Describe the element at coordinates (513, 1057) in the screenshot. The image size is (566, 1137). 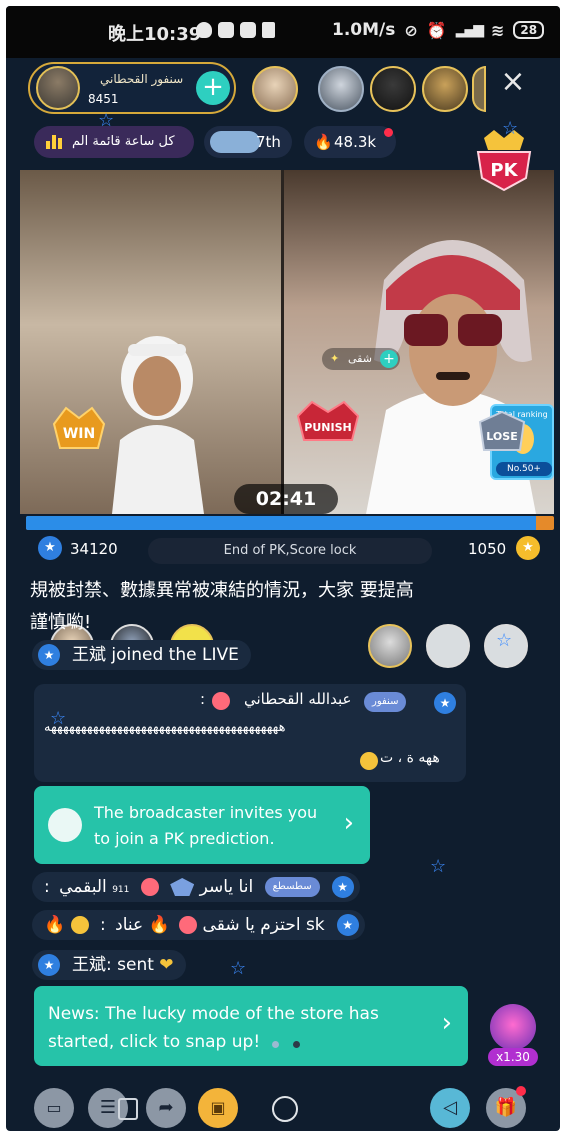
I see `lucky-multiplier: x1.30` at that location.